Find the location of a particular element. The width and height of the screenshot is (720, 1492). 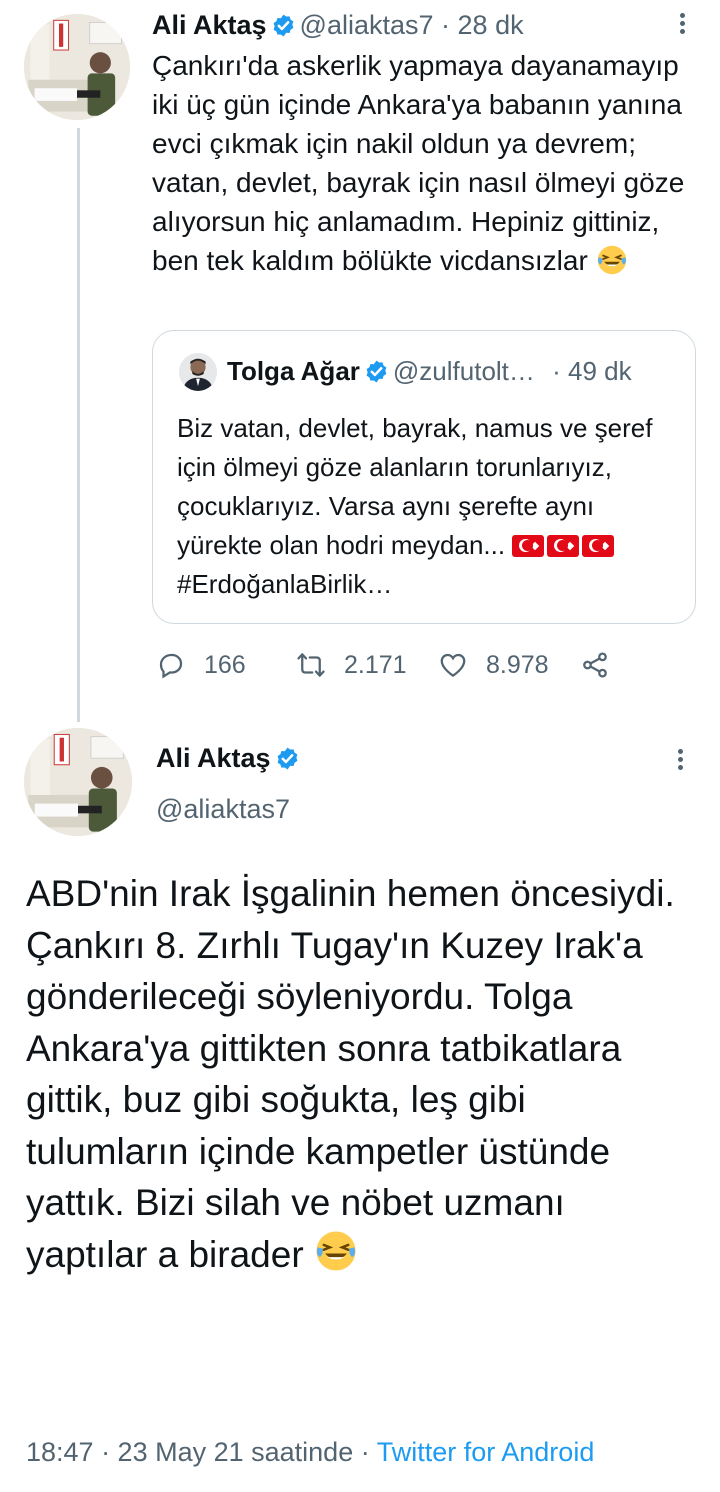

quoted-author-handle: @zulfutoltoltol is located at coordinates (468, 371).